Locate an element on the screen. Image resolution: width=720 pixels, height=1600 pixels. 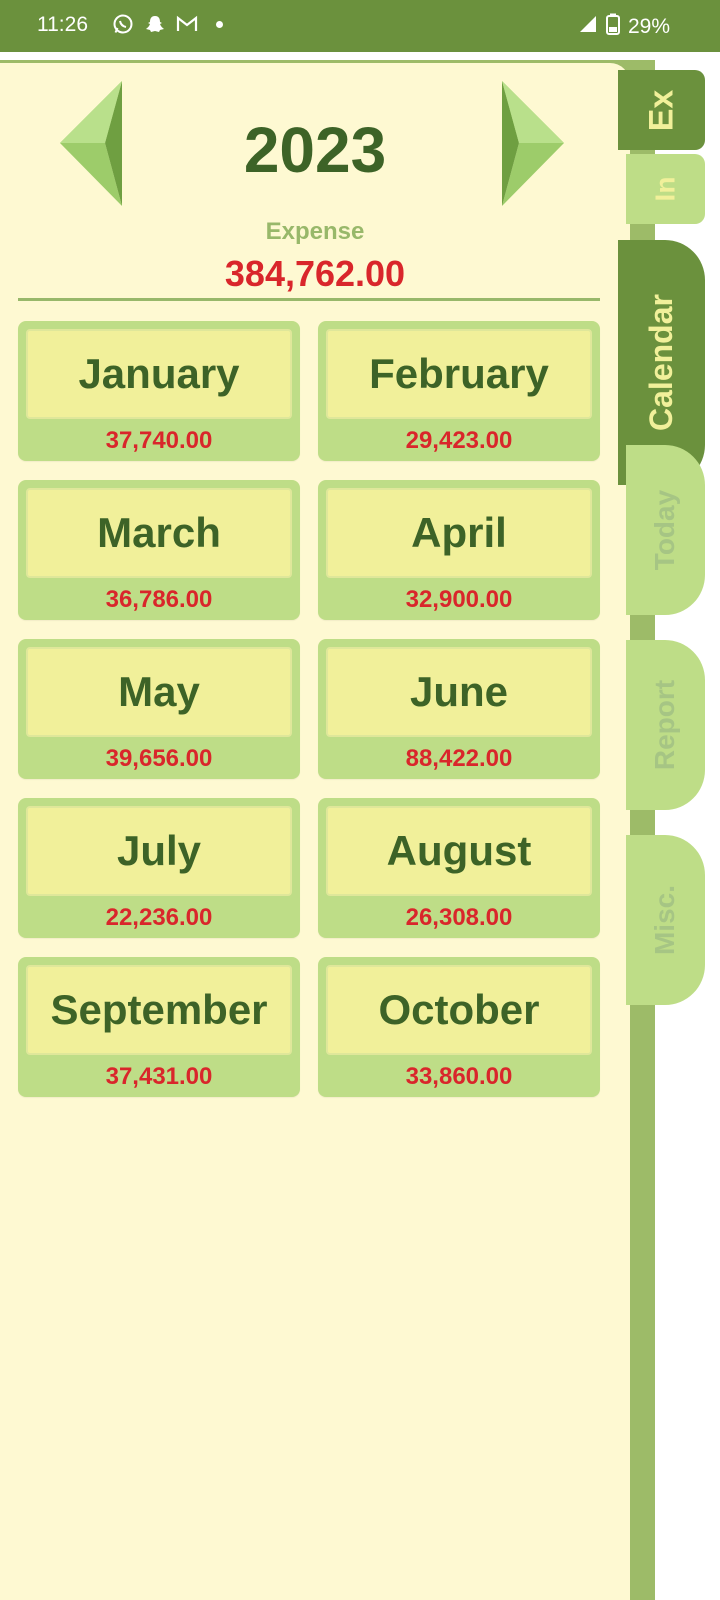
month-amount: 33,860.00 is located at coordinates (459, 1076).